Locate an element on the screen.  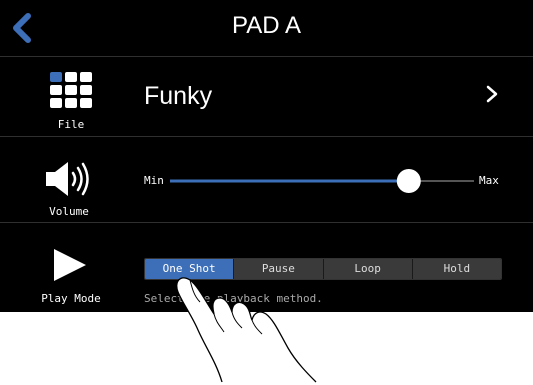
file-label: File is located at coordinates (71, 124).